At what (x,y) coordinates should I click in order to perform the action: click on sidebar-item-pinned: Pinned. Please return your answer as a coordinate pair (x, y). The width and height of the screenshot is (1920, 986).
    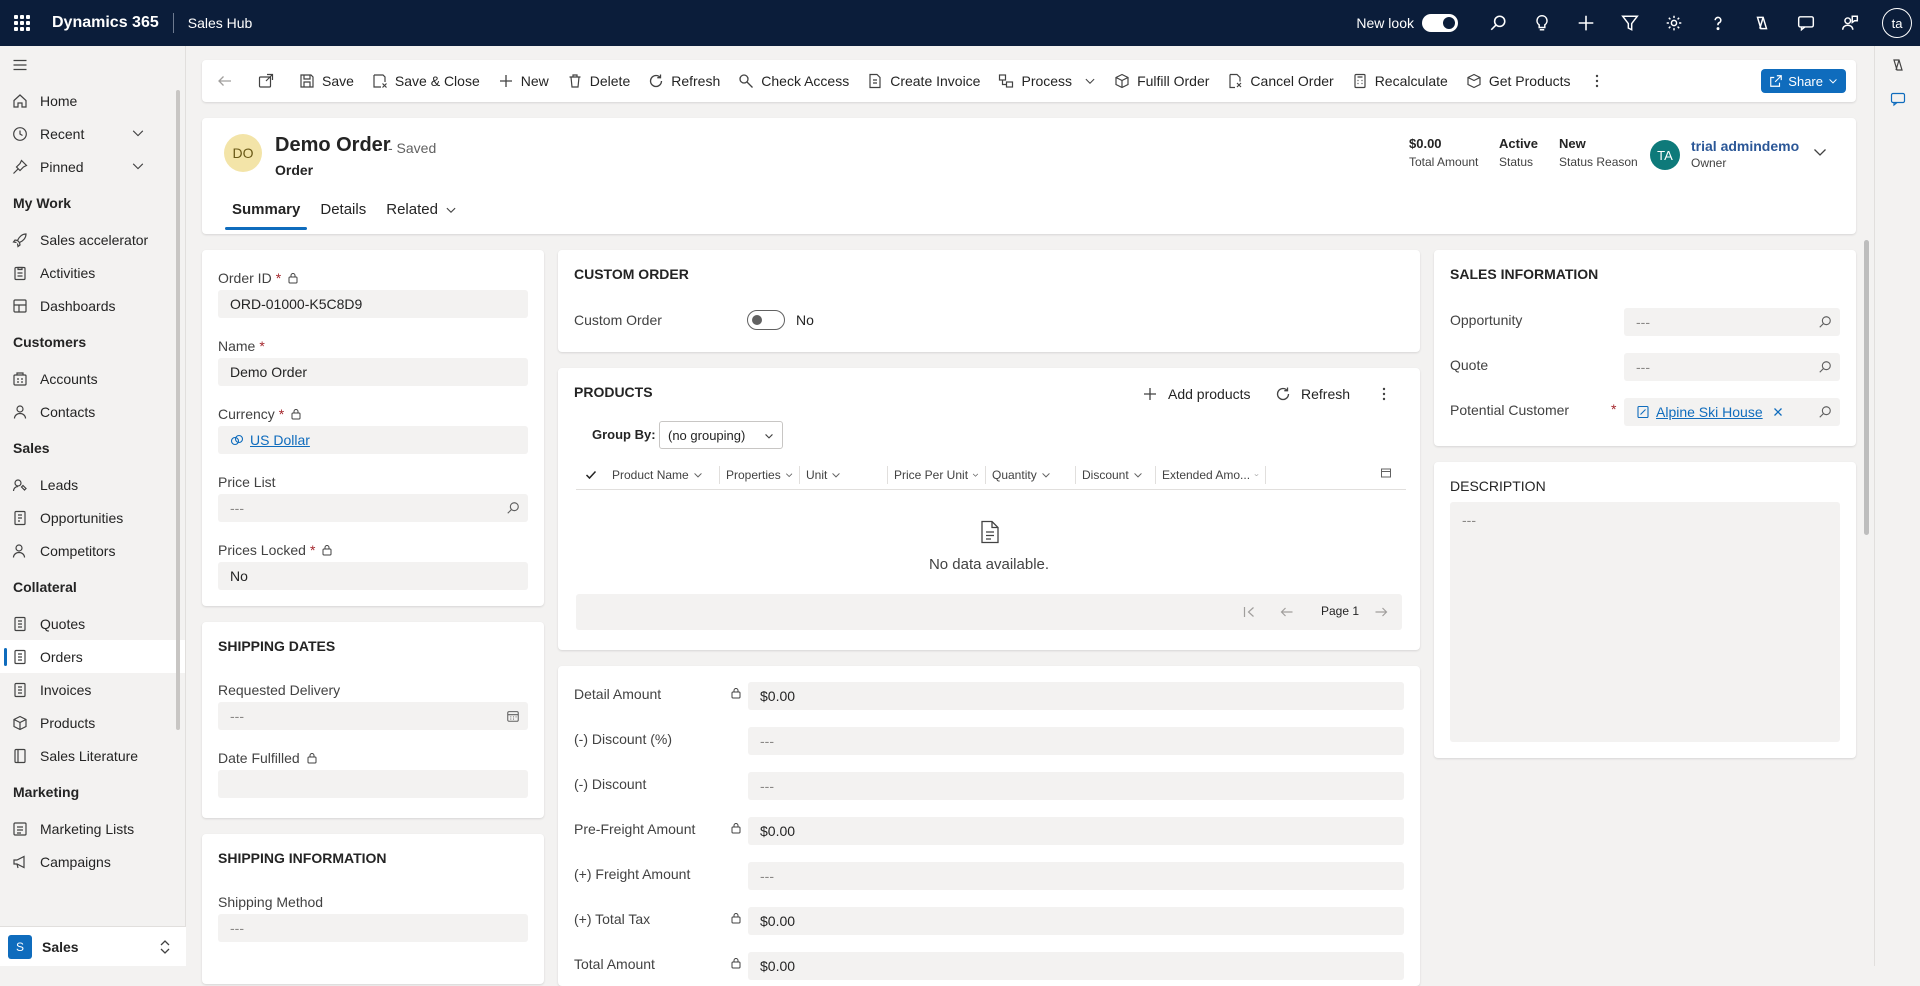
    Looking at the image, I should click on (92, 166).